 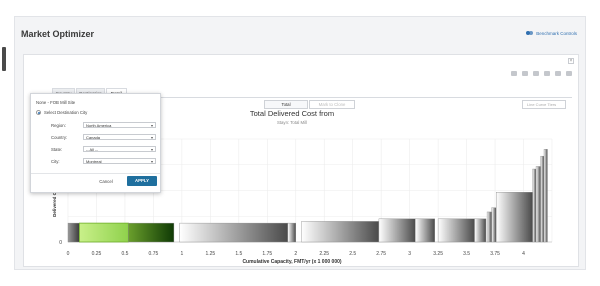 I want to click on chart-toolbar, so click(x=541, y=73).